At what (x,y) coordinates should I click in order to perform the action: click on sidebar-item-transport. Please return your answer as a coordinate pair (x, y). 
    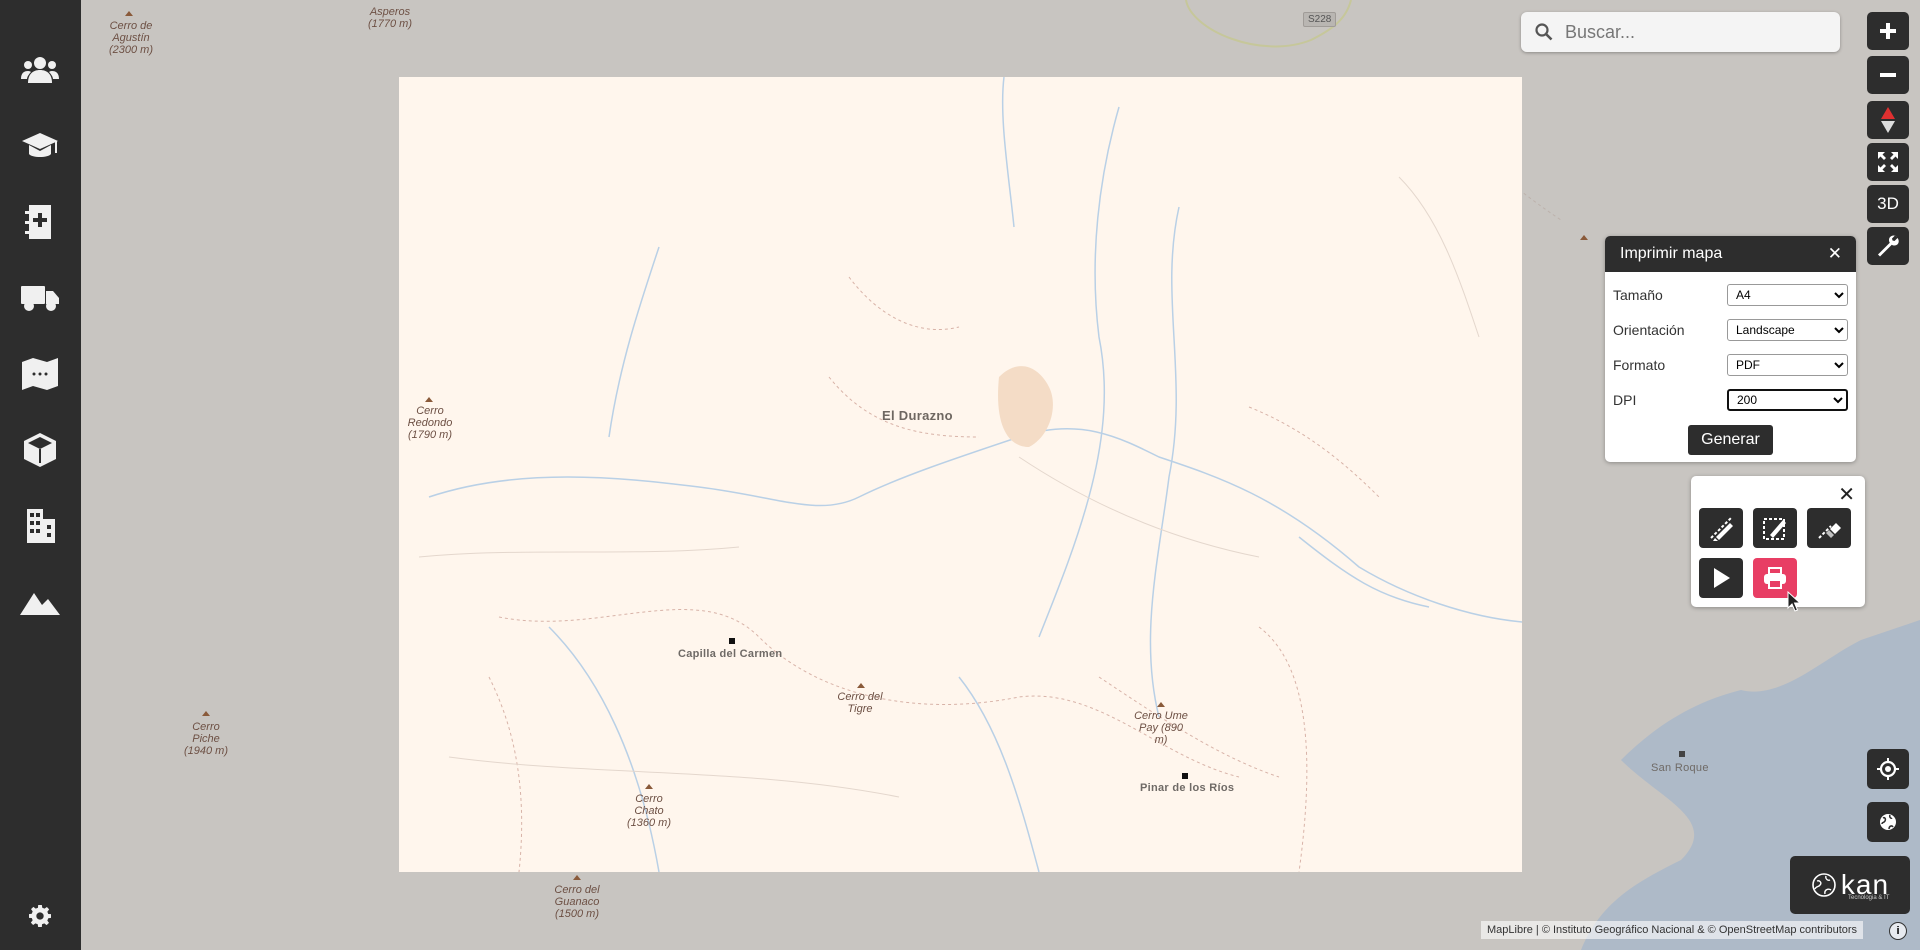
    Looking at the image, I should click on (40, 298).